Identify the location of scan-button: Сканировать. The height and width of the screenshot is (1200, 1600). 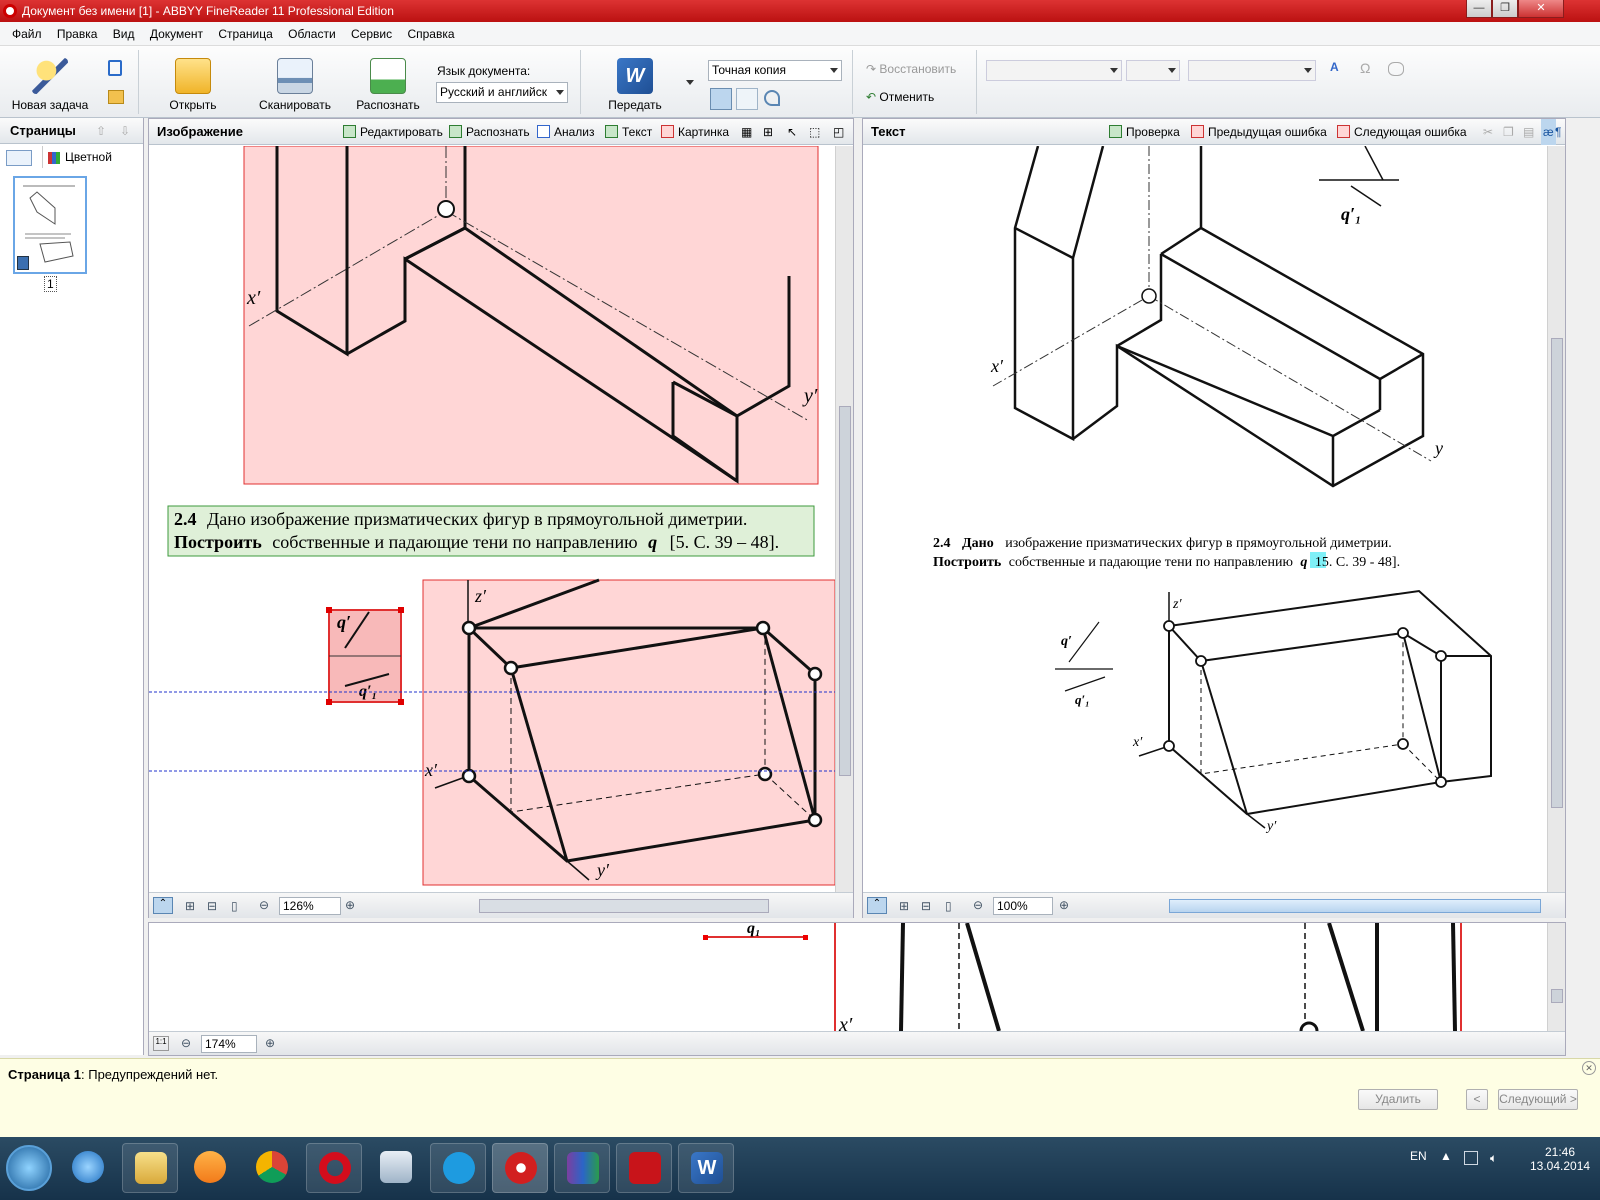
(295, 85).